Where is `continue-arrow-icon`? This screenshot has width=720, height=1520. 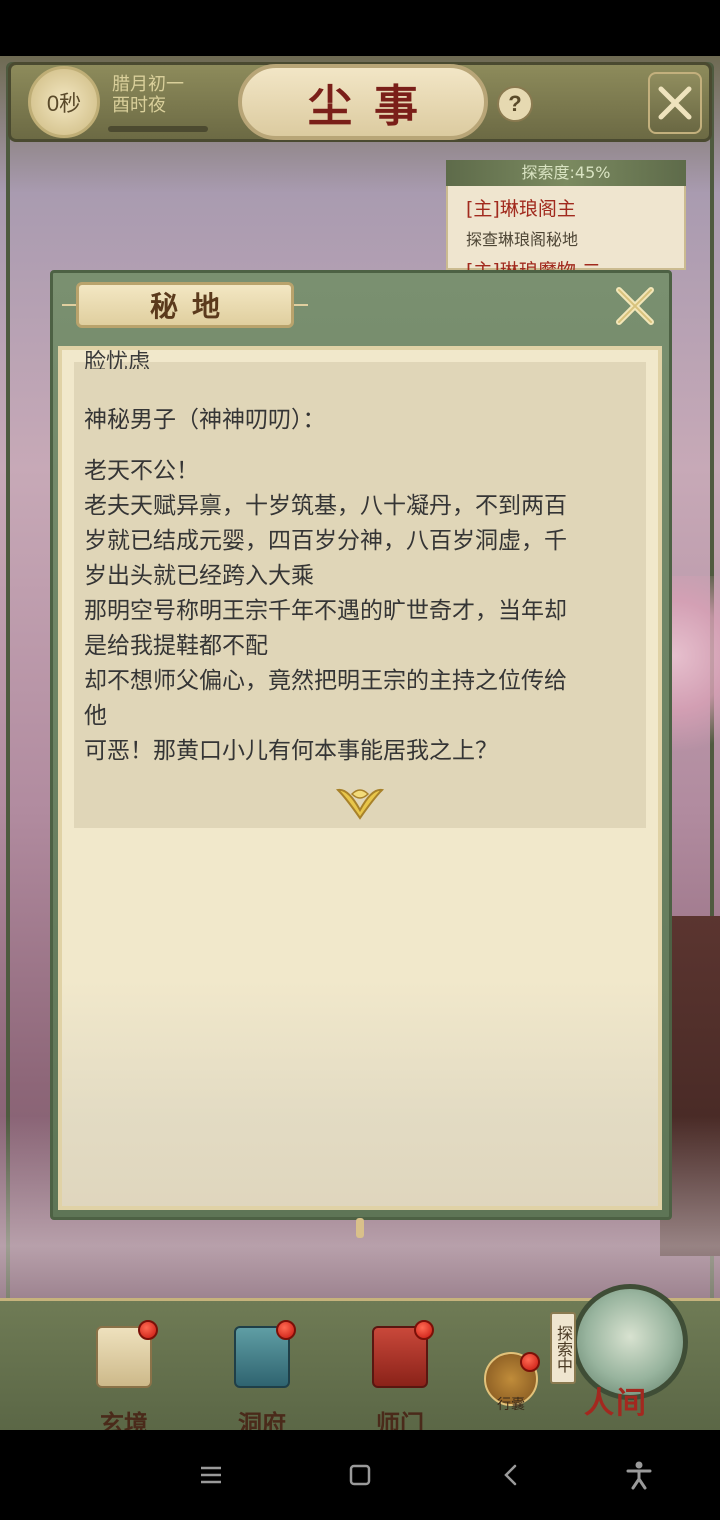
continue-arrow-icon is located at coordinates (360, 801).